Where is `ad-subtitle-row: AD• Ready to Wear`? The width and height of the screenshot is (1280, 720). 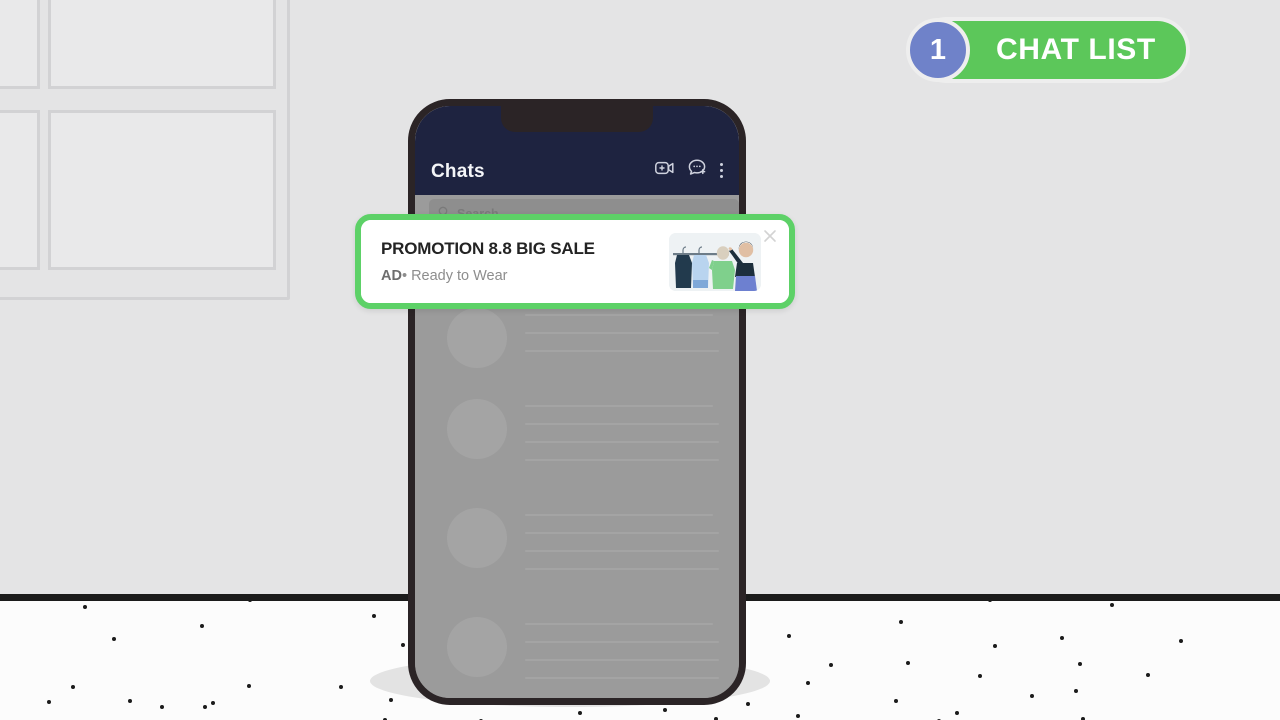 ad-subtitle-row: AD• Ready to Wear is located at coordinates (525, 276).